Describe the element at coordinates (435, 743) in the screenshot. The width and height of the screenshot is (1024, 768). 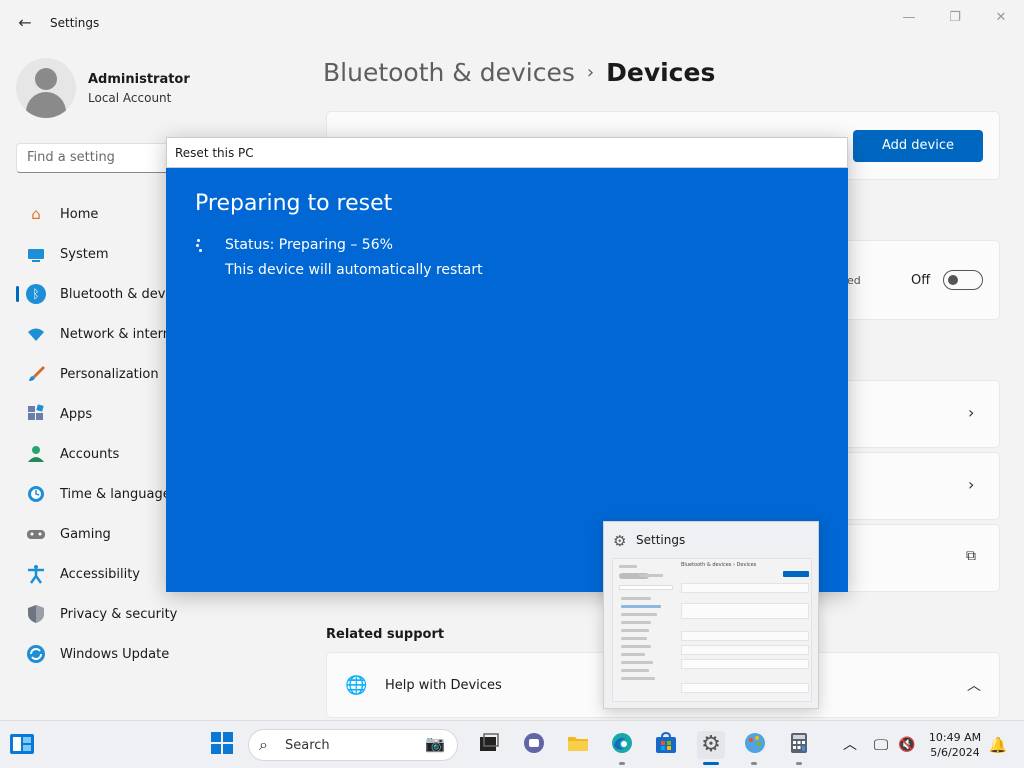
I see `camera-icon: 📷` at that location.